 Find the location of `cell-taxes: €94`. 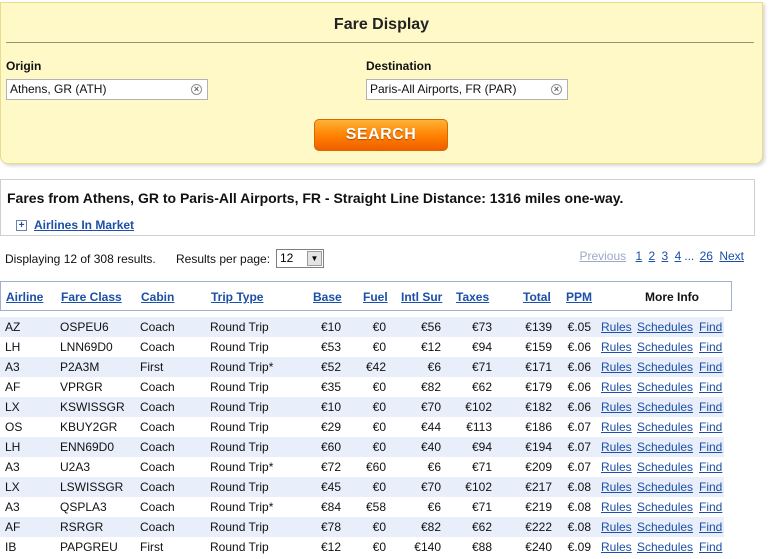

cell-taxes: €94 is located at coordinates (481, 347).